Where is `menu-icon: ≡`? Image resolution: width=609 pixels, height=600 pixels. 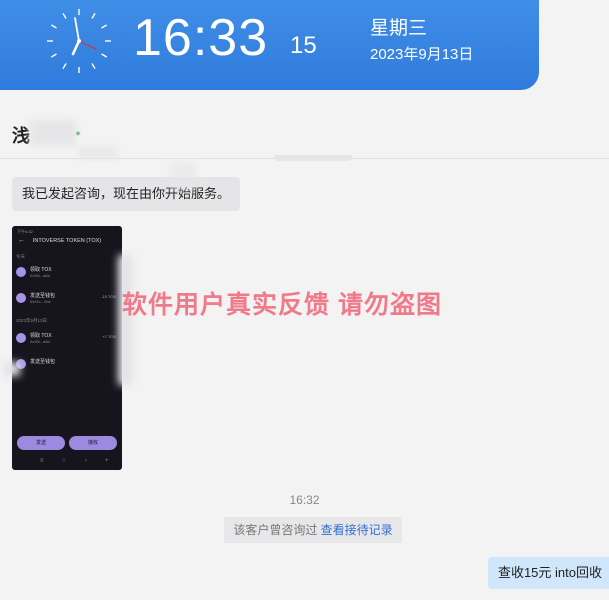 menu-icon: ≡ is located at coordinates (42, 461).